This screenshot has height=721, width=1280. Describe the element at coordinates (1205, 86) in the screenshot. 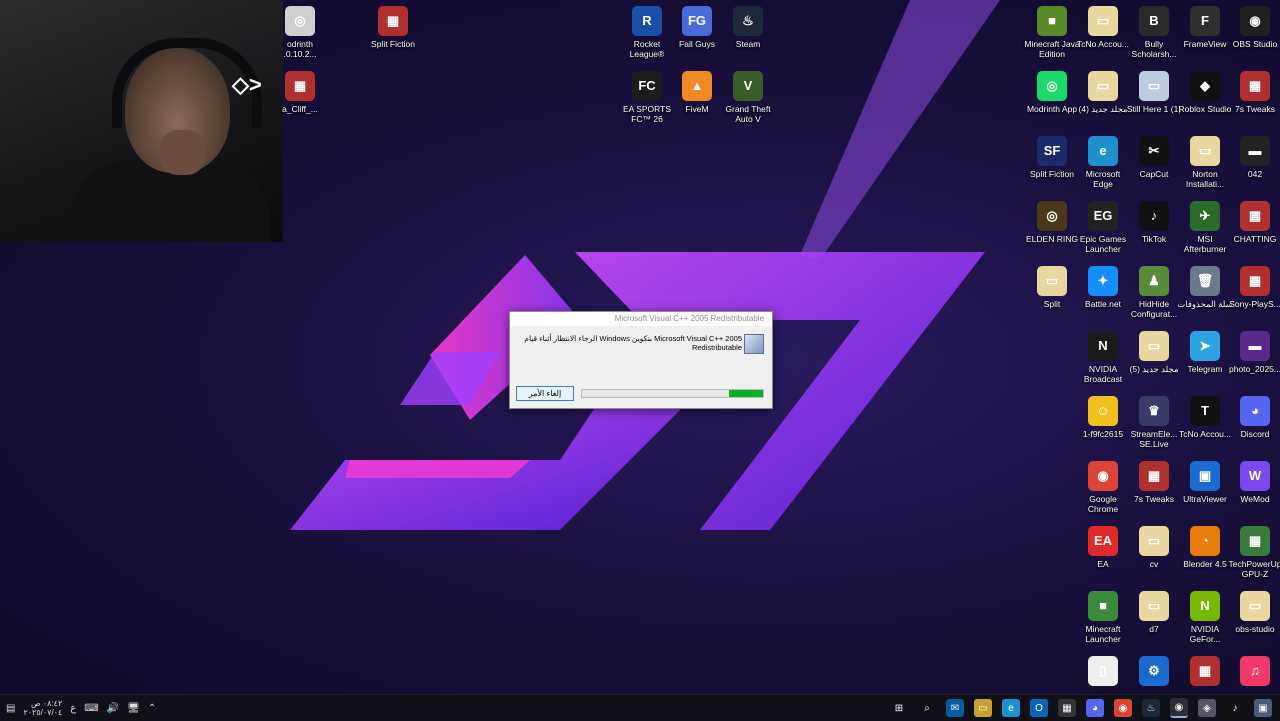

I see `app-icon: ◆` at that location.